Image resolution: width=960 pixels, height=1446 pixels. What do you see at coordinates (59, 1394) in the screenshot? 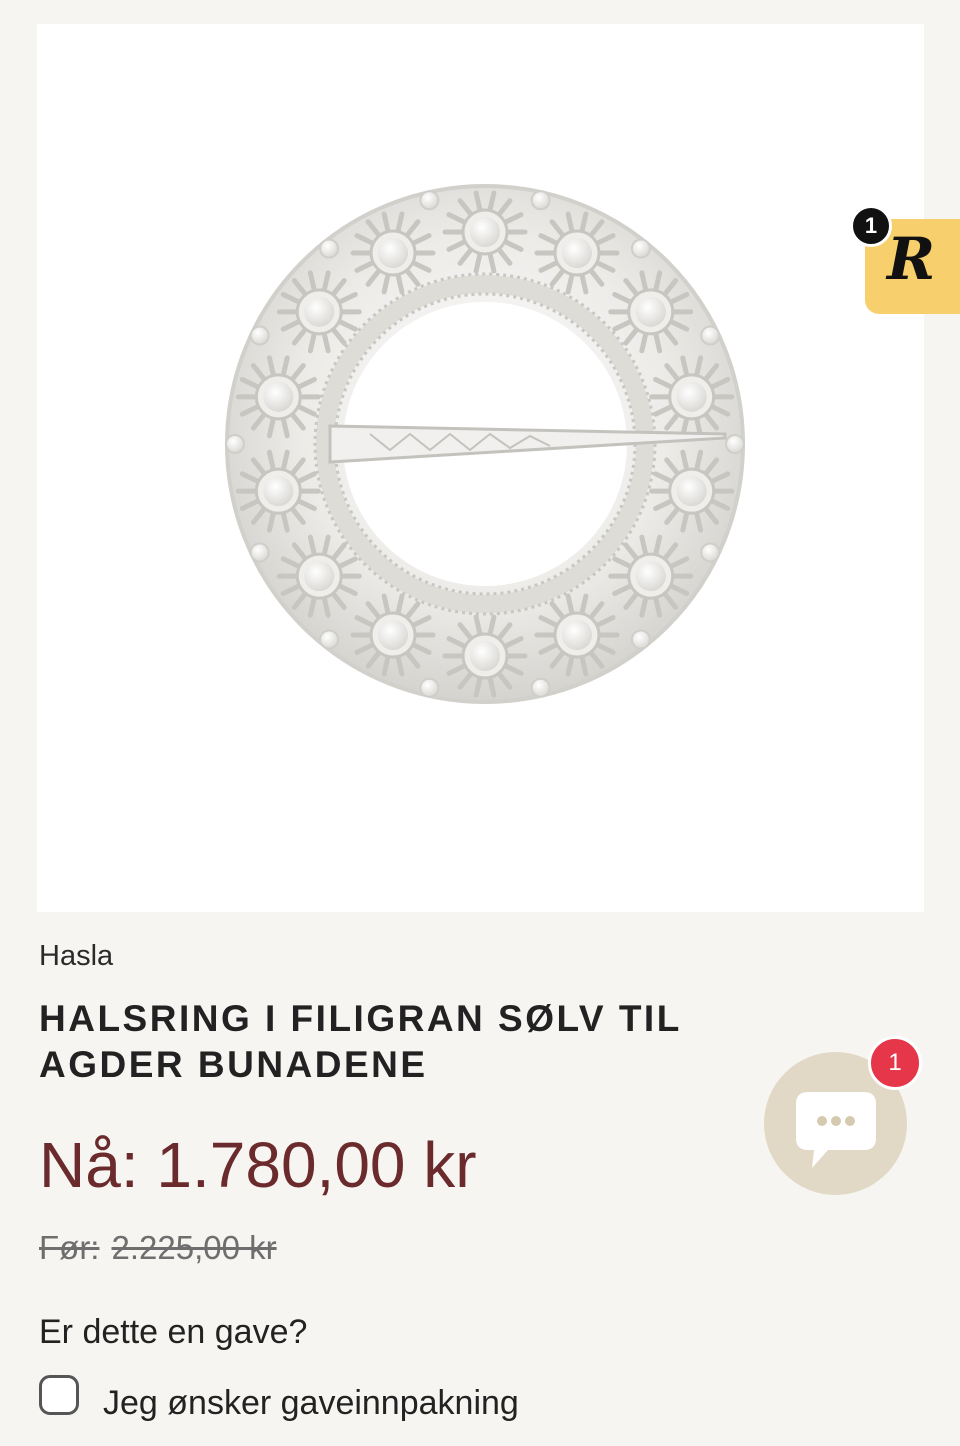
I see `gift-wrap-checkbox` at bounding box center [59, 1394].